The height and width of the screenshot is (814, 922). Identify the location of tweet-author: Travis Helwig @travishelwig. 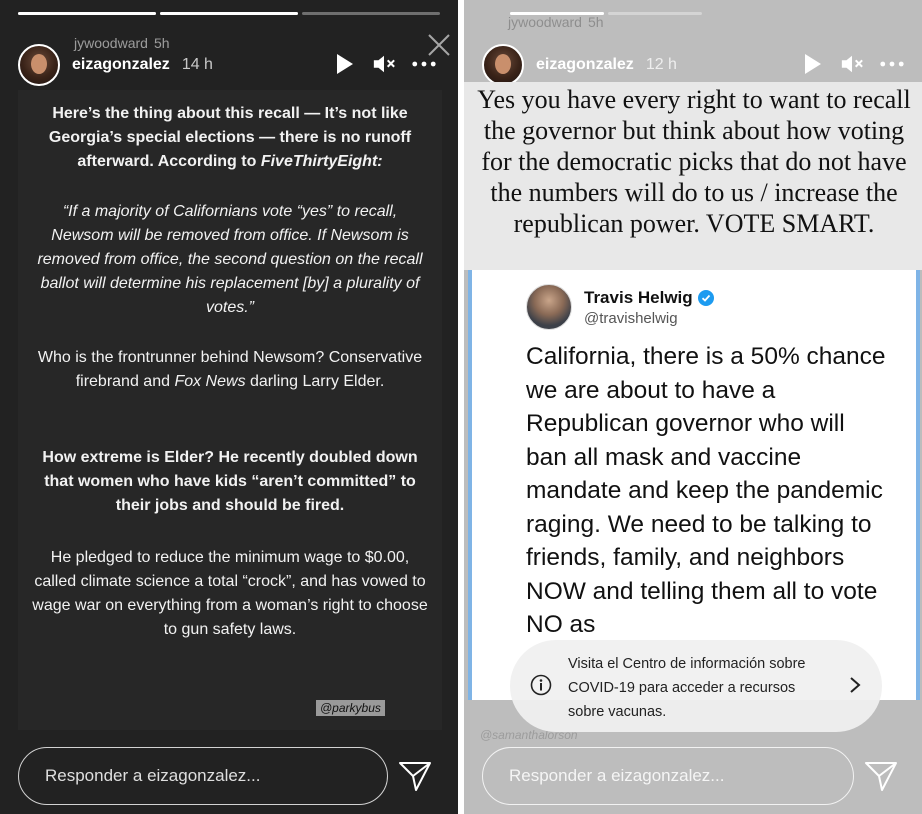
(620, 307).